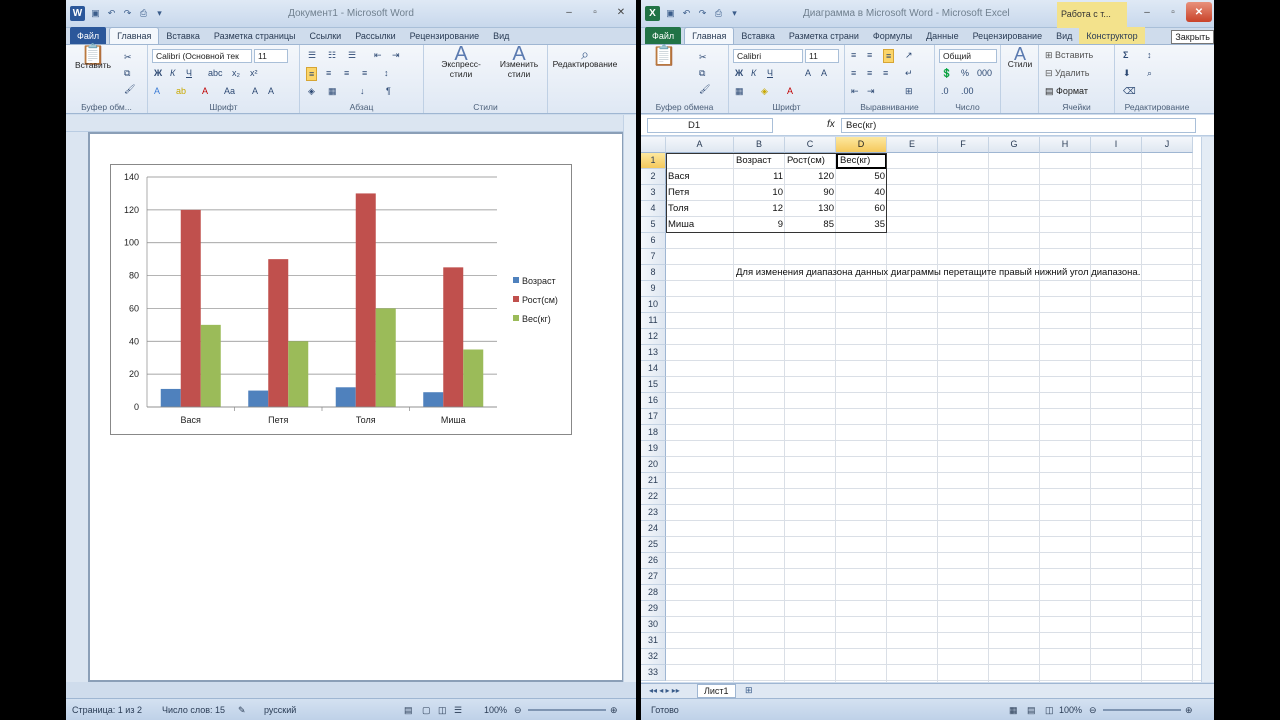  I want to click on cell-b5: 9, so click(759, 225).